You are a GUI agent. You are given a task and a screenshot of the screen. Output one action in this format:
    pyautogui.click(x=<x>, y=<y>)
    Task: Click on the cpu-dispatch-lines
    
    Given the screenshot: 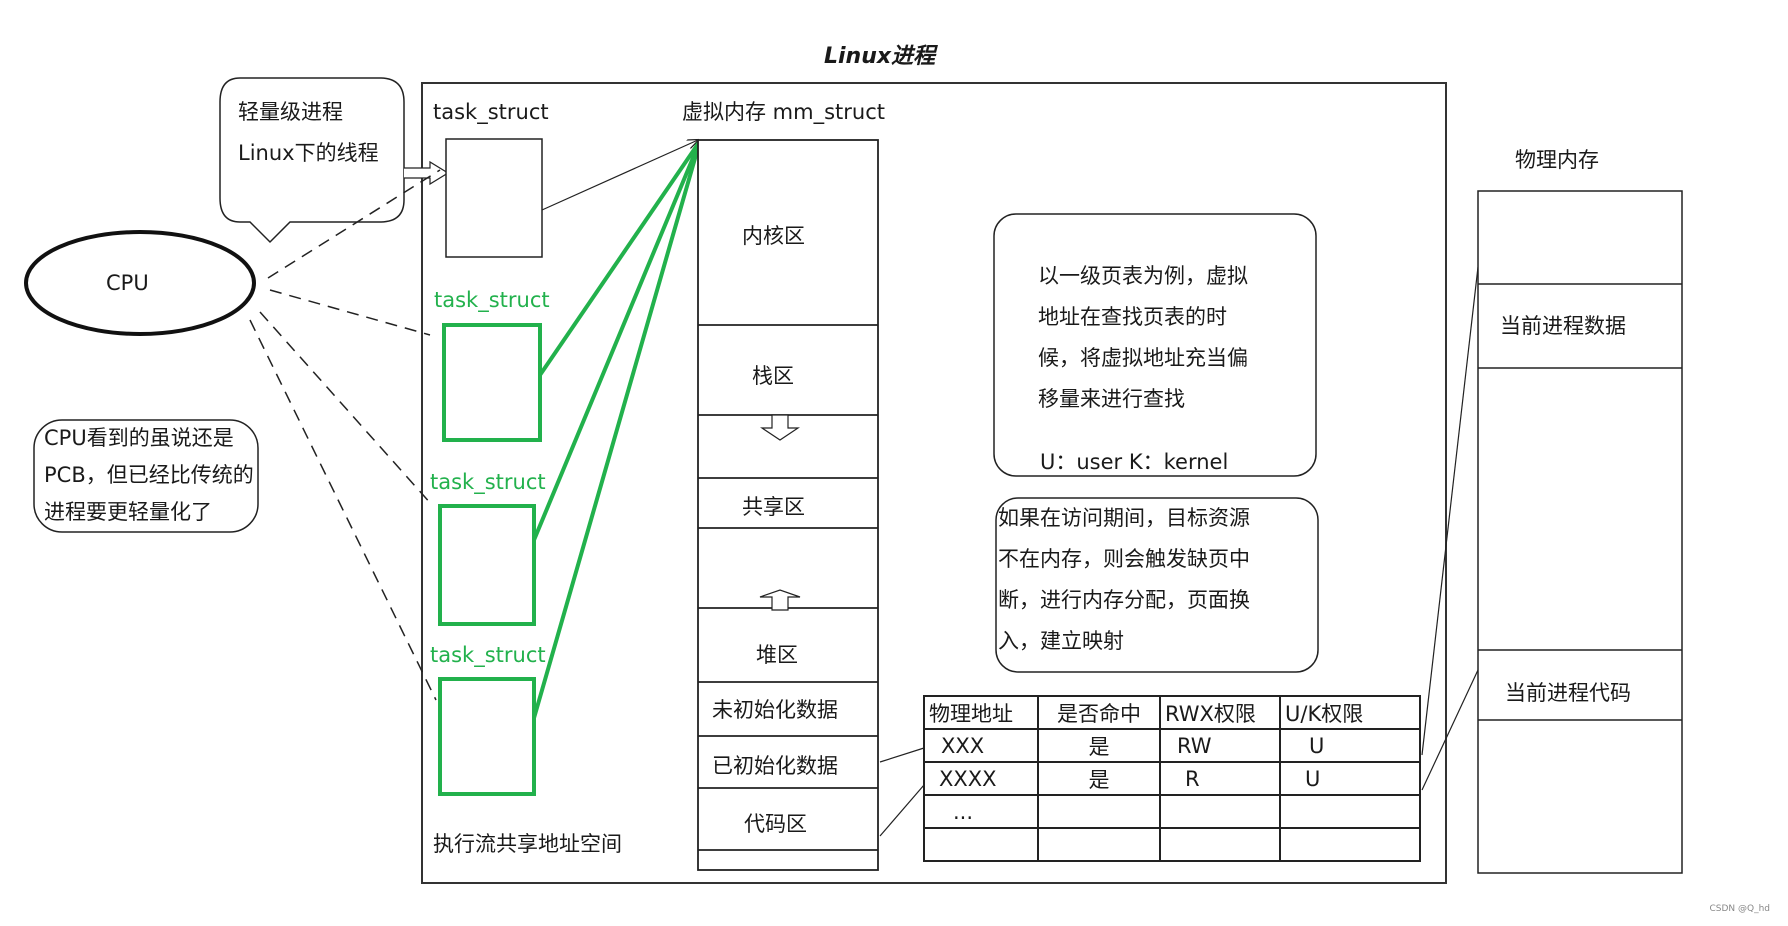 What is the action you would take?
    pyautogui.click(x=345, y=435)
    